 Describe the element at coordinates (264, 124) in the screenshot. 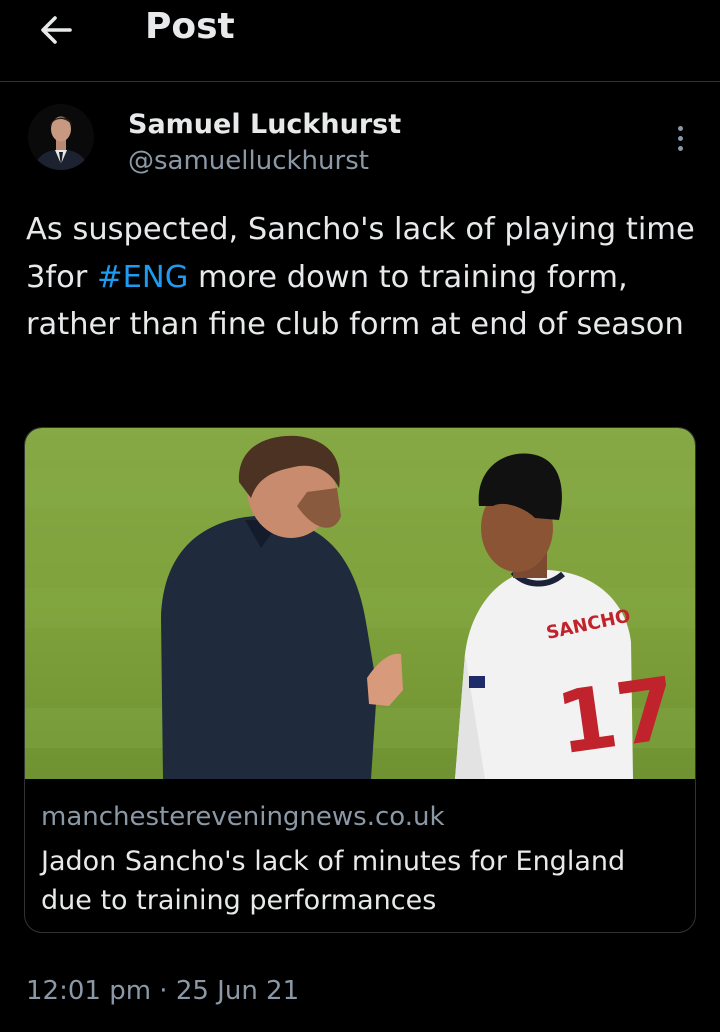

I see `author-name: Samuel Luckhurst` at that location.